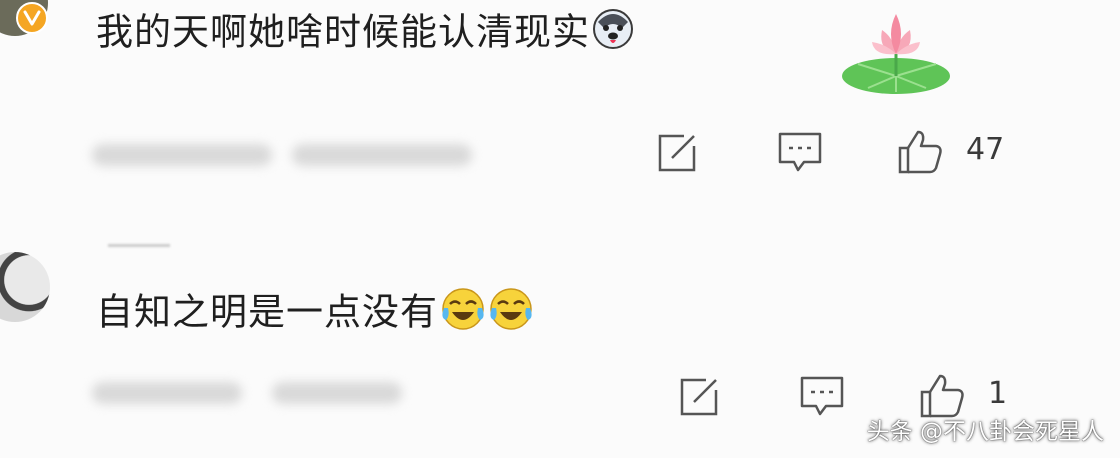 Image resolution: width=1120 pixels, height=458 pixels. I want to click on watermark: 头条 @不八卦会死星人, so click(985, 432).